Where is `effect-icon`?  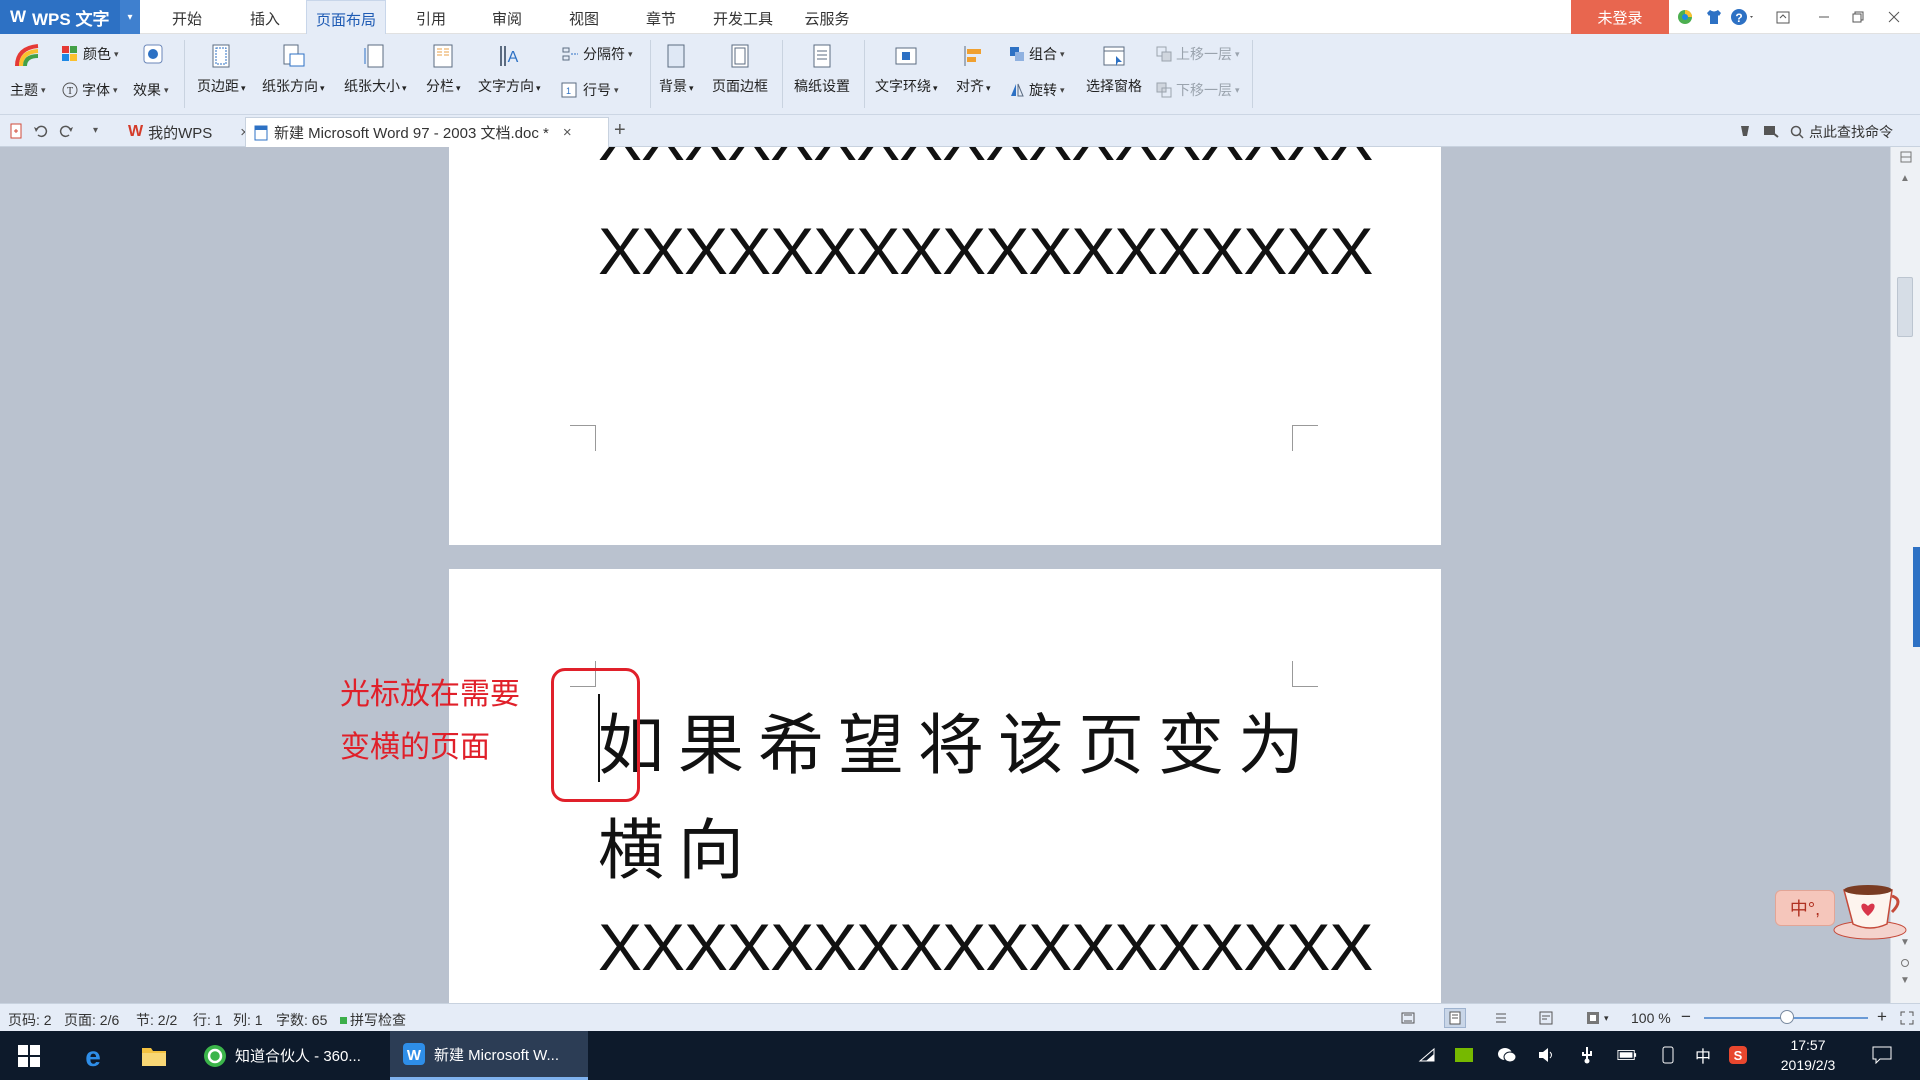
effect-icon is located at coordinates (153, 54).